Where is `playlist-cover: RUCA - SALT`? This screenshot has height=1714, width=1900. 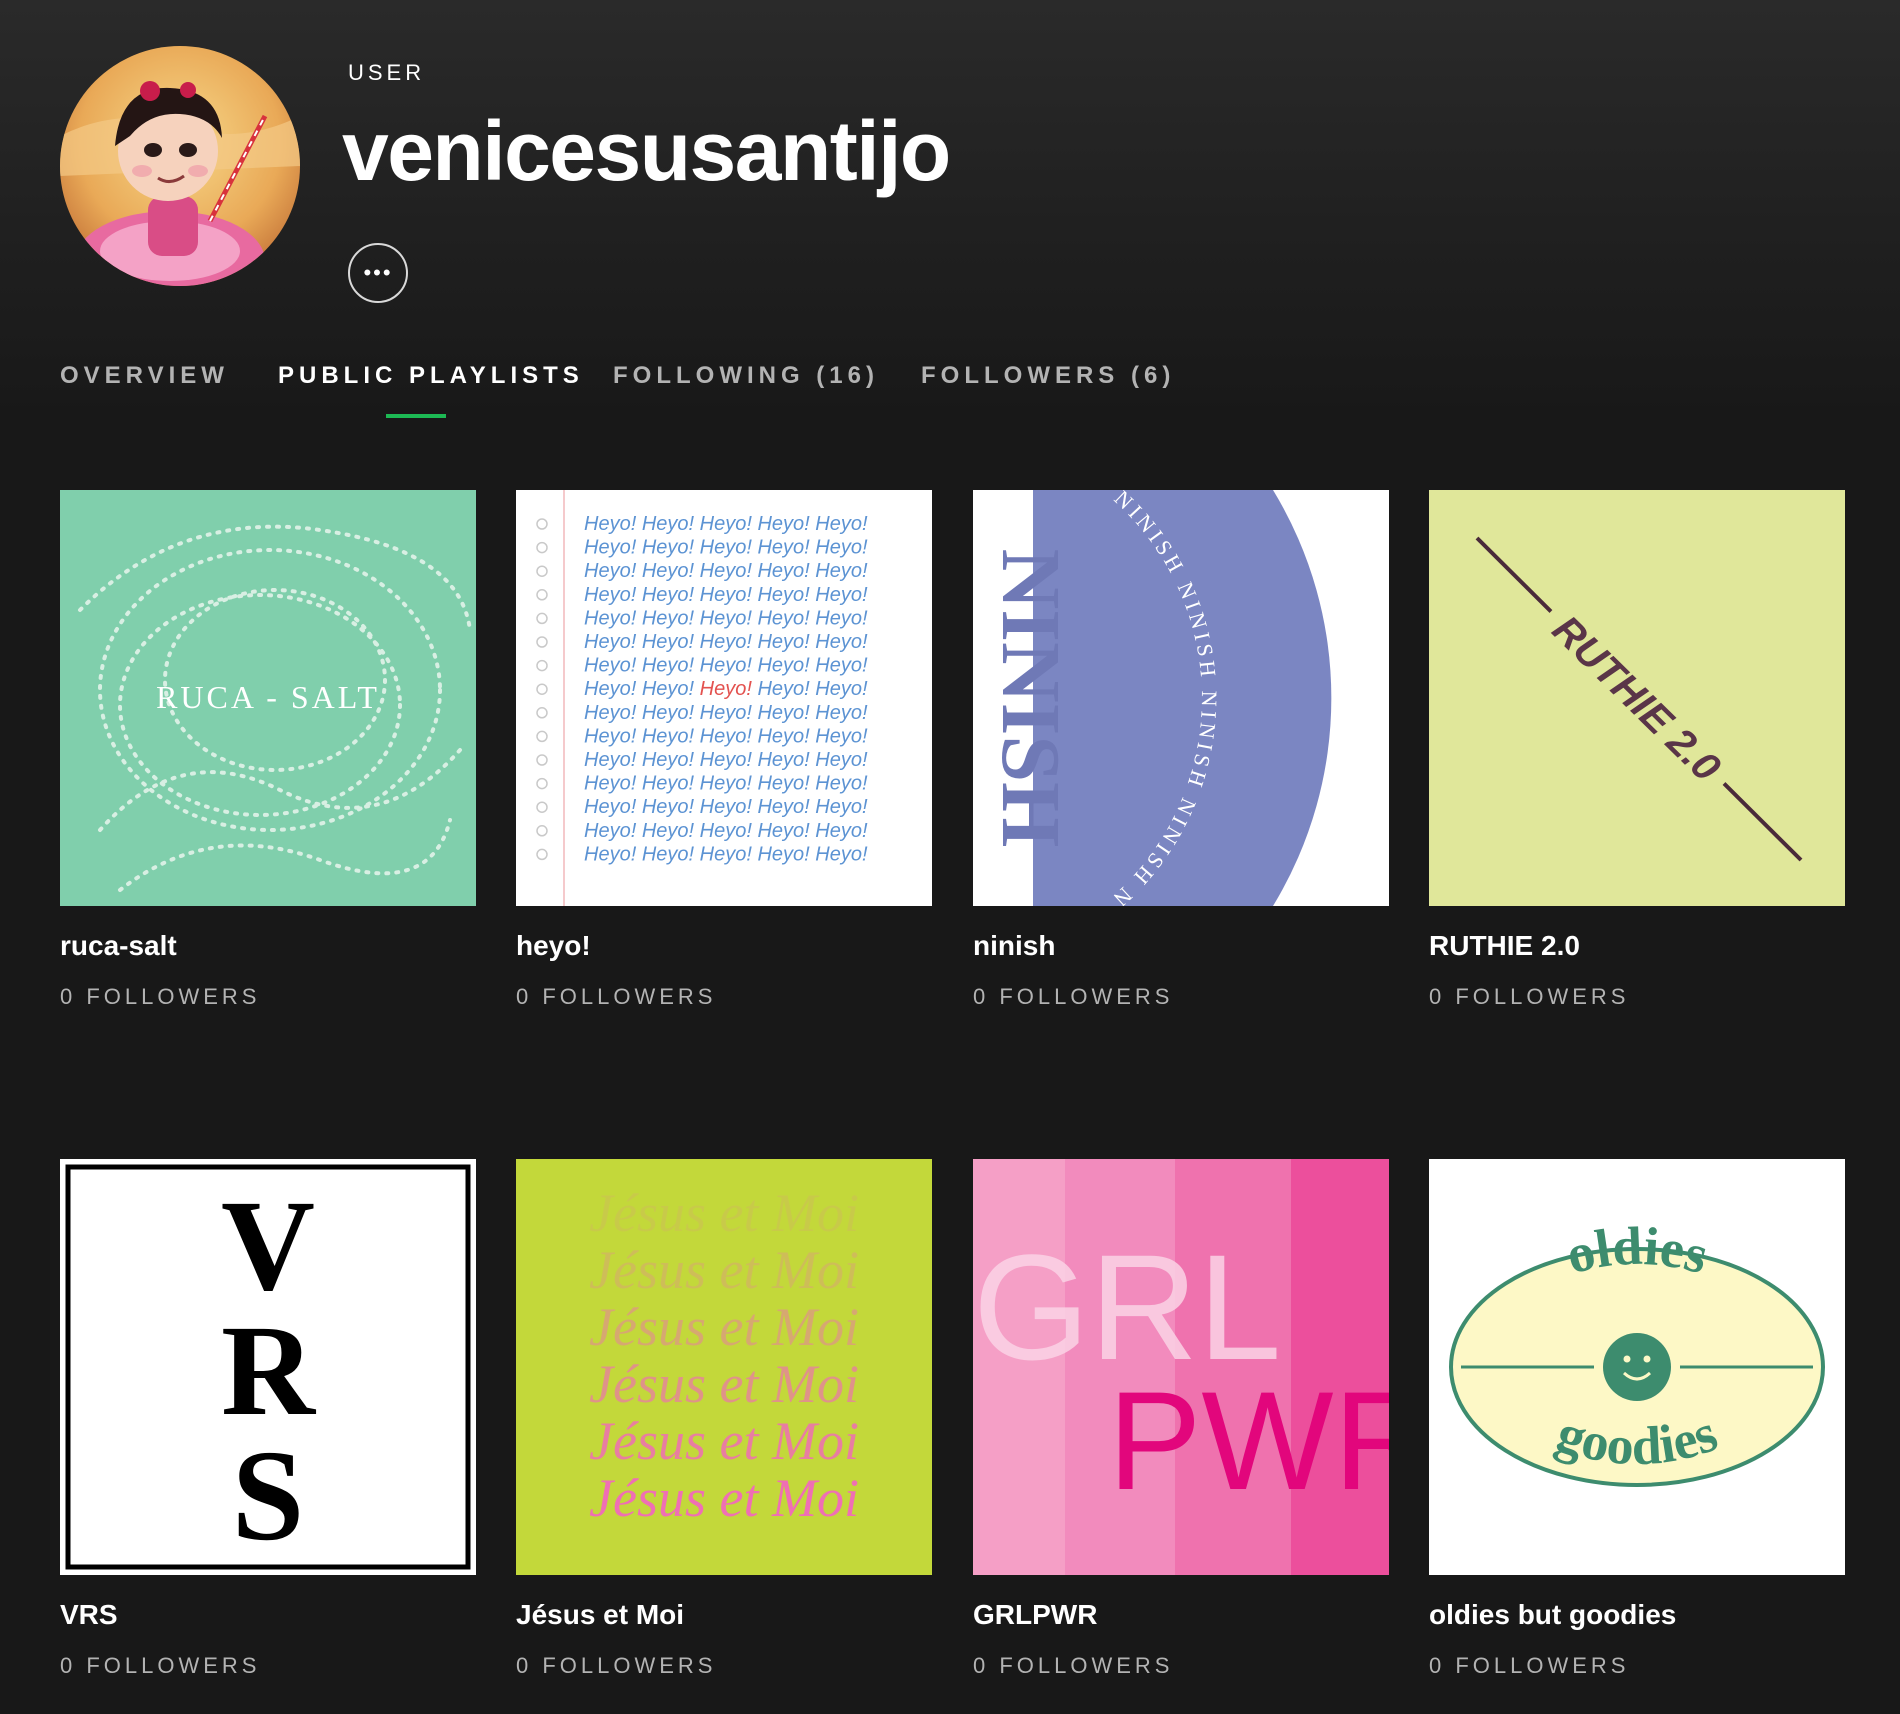 playlist-cover: RUCA - SALT is located at coordinates (268, 698).